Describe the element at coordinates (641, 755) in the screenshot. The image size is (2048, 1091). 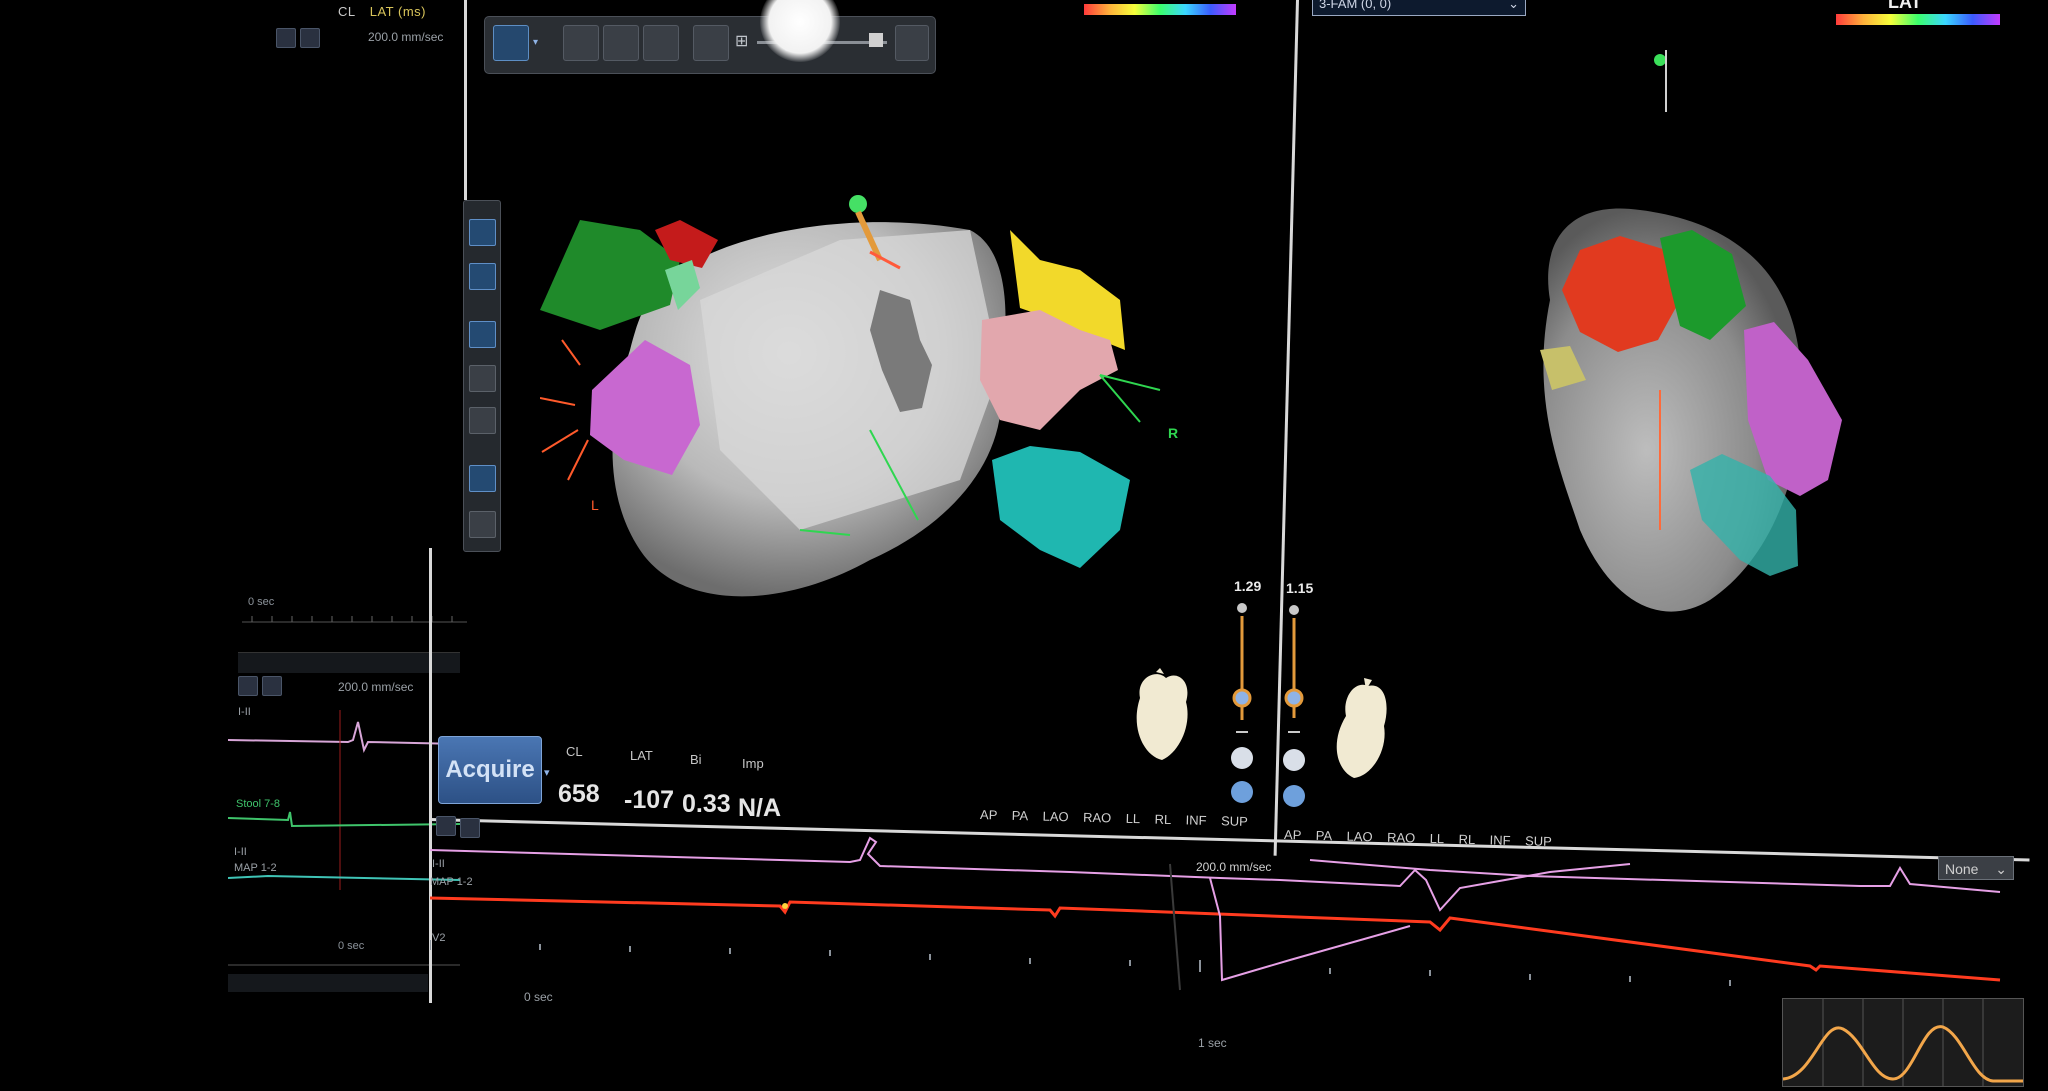
I see `readout-label-lat: LAT` at that location.